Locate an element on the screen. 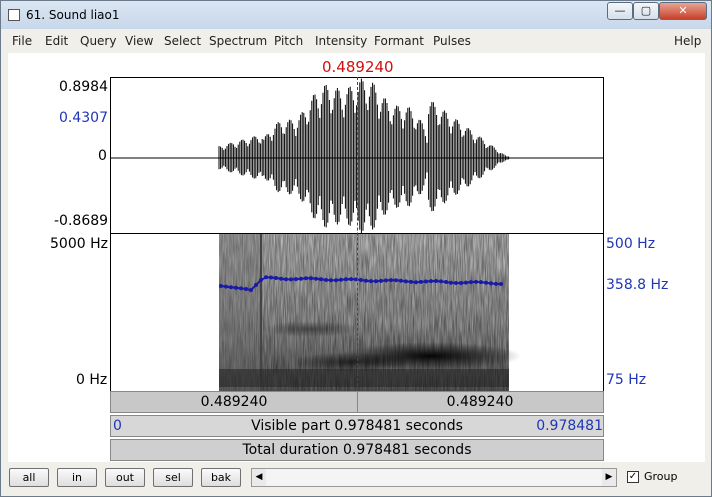 The height and width of the screenshot is (497, 712). visible-part-bar: 0 Visible part 0.978481 seconds 0.978481 is located at coordinates (357, 426).